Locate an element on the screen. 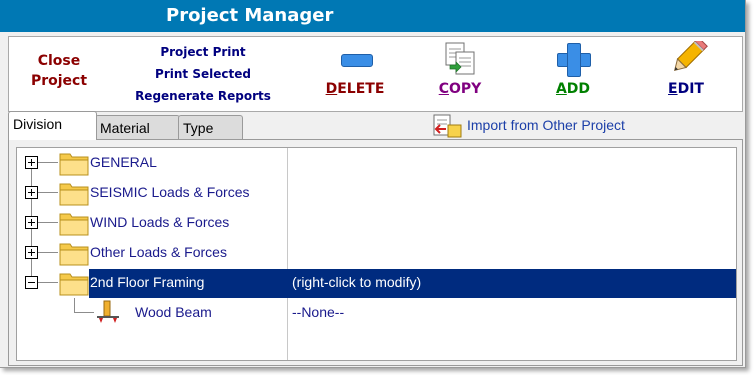 Image resolution: width=755 pixels, height=375 pixels. tab-type: Type is located at coordinates (210, 127).